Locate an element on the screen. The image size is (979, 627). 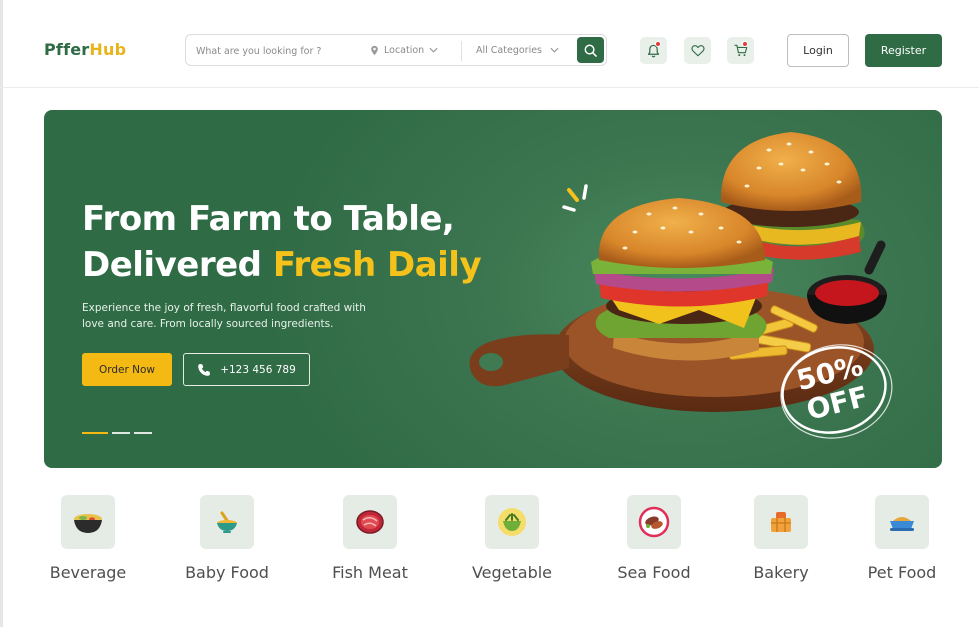
location-label: Location is located at coordinates (404, 50).